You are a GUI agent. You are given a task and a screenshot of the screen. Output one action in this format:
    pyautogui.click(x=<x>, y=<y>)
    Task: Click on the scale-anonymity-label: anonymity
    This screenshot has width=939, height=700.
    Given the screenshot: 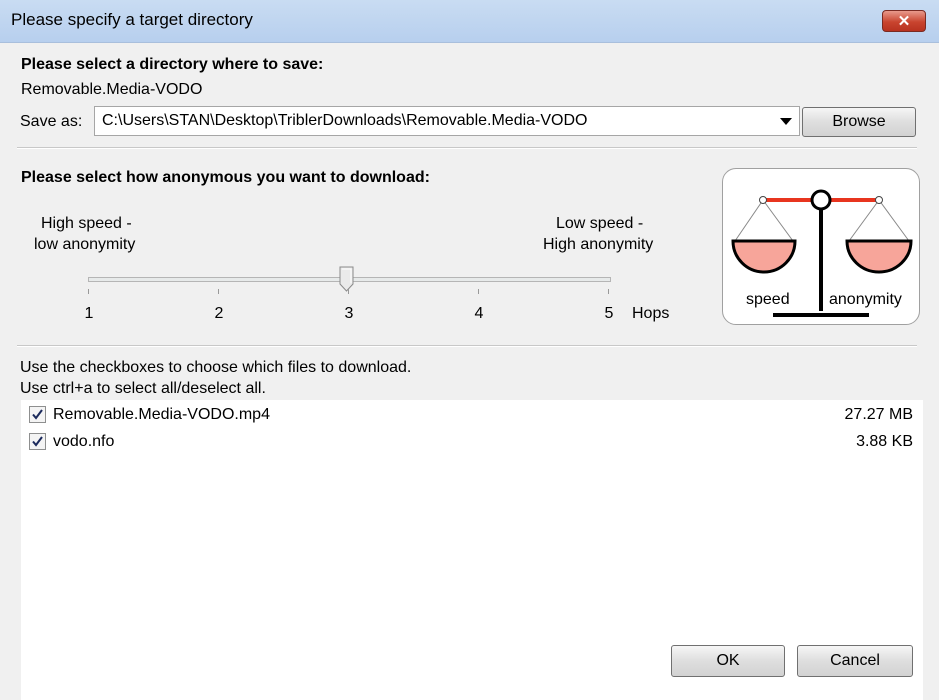 What is the action you would take?
    pyautogui.click(x=865, y=299)
    